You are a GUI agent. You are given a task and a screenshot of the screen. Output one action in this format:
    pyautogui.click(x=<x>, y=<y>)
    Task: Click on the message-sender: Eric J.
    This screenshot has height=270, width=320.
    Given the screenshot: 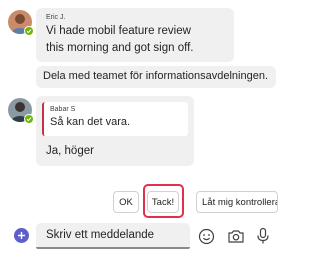 What is the action you would take?
    pyautogui.click(x=56, y=17)
    